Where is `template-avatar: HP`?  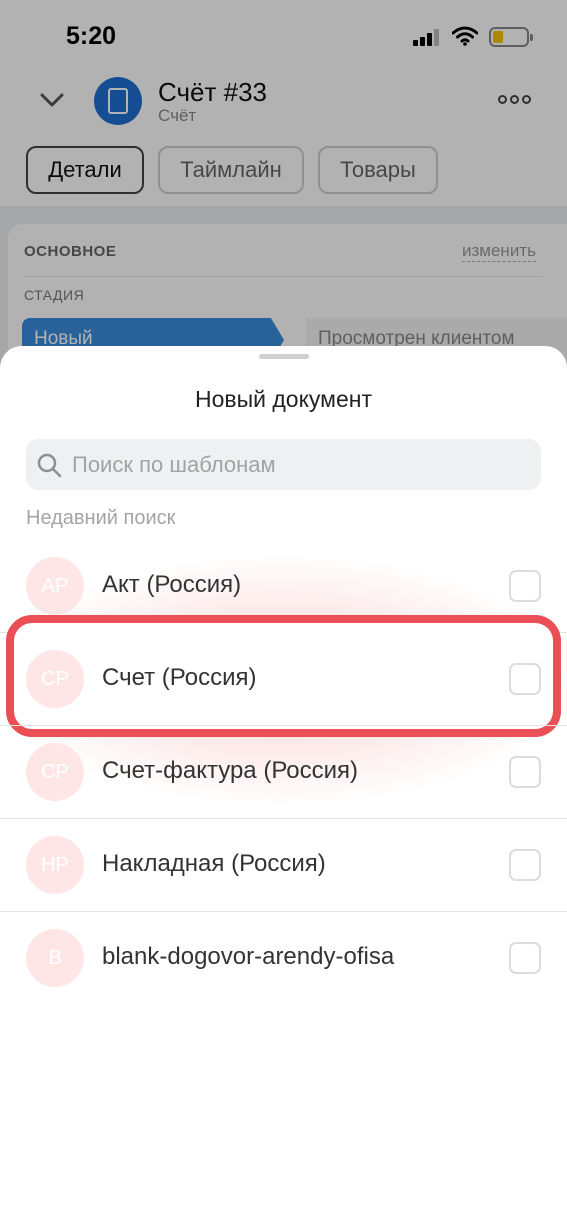
template-avatar: HP is located at coordinates (55, 865).